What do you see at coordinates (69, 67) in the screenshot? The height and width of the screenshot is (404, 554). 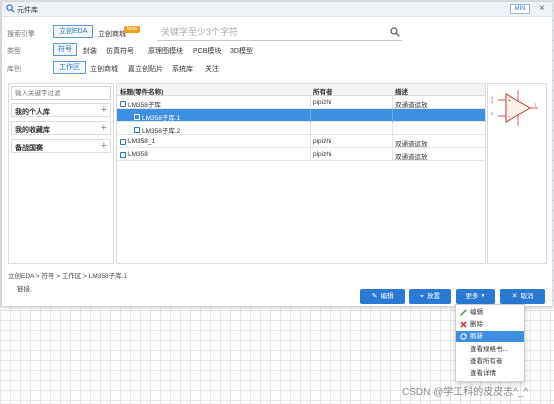 I see `repo-workspace-button: 工作区` at bounding box center [69, 67].